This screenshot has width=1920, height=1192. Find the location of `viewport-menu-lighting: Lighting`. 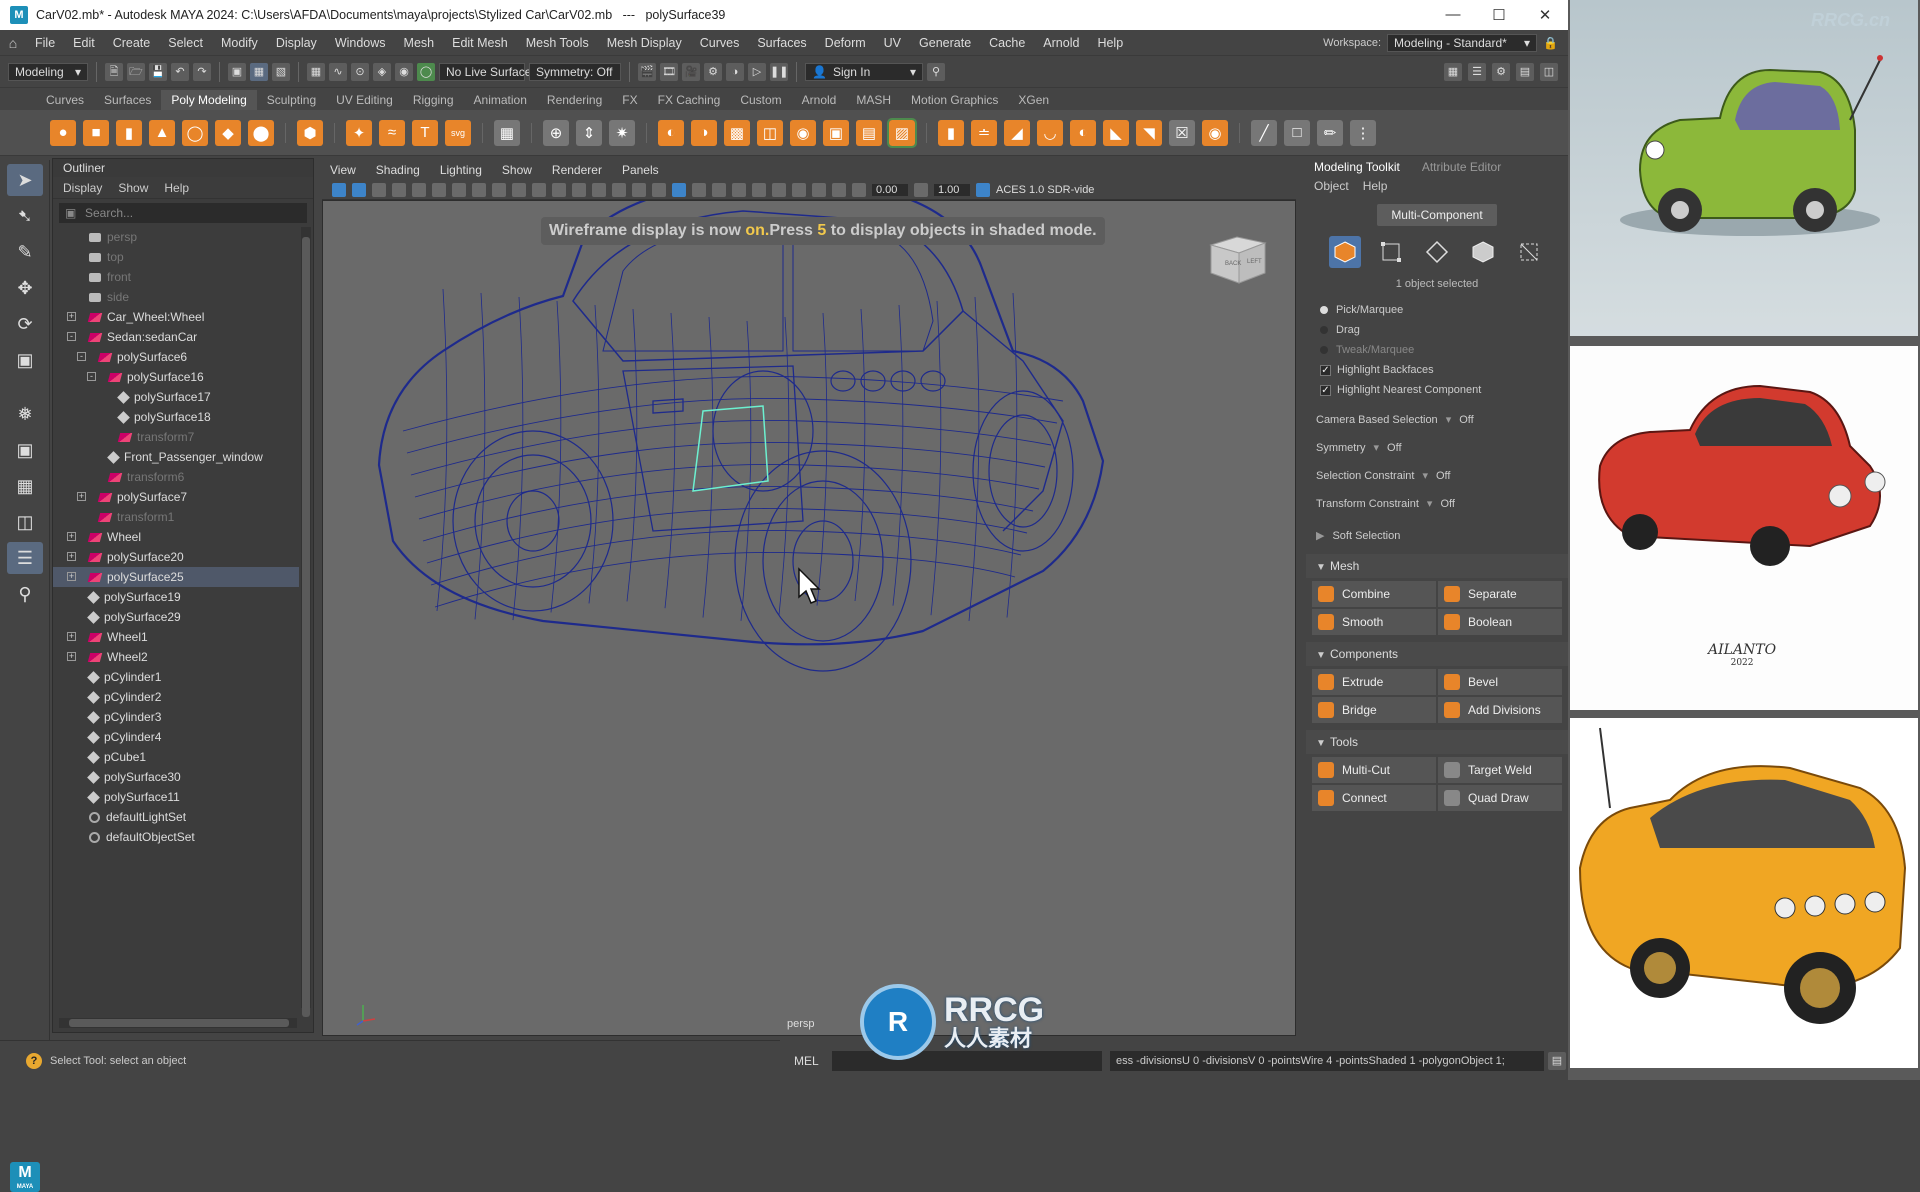

viewport-menu-lighting: Lighting is located at coordinates (461, 170).